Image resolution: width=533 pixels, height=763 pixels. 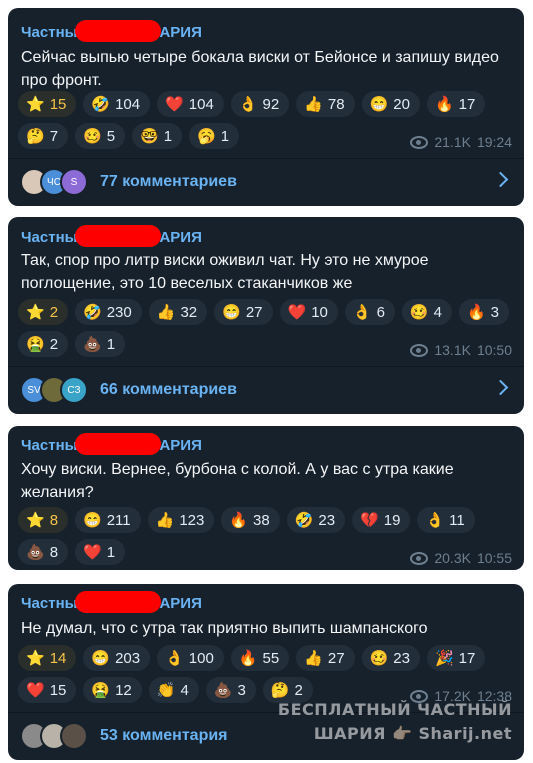 I want to click on commenter-avatars: ЧС S, so click(x=54, y=182).